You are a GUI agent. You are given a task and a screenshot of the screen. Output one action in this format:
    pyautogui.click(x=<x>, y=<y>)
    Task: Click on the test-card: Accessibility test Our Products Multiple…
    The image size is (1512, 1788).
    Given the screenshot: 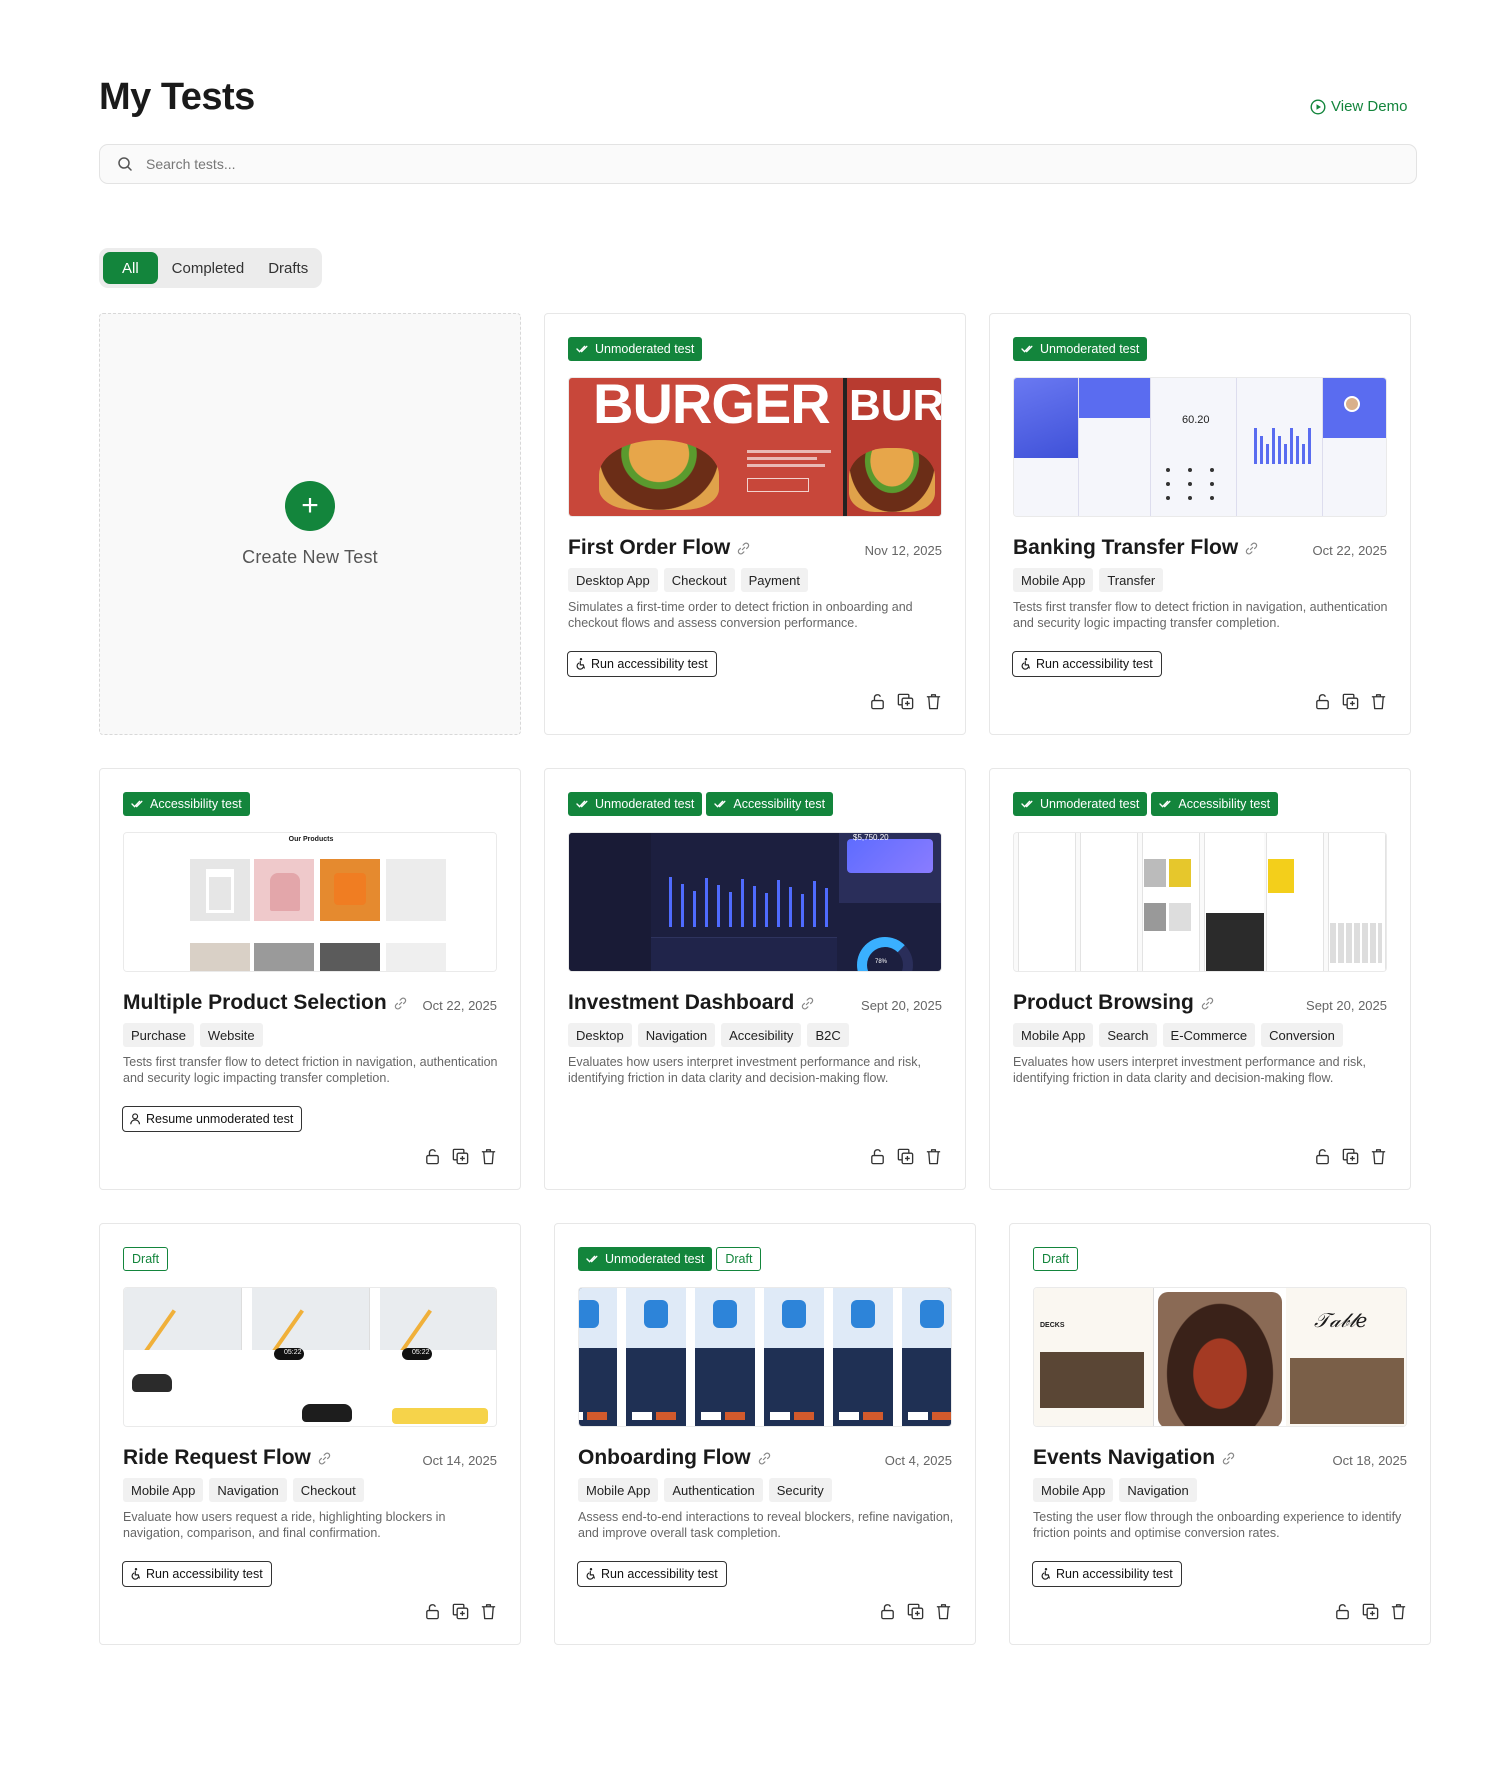 What is the action you would take?
    pyautogui.click(x=310, y=979)
    